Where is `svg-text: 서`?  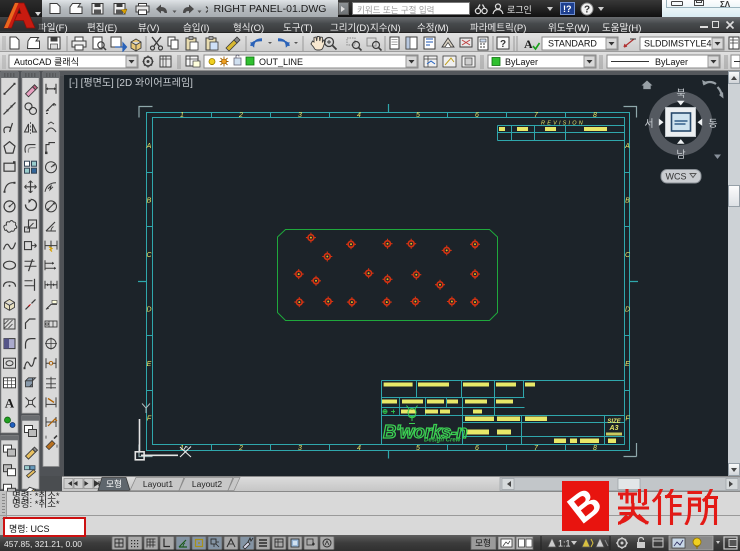 svg-text: 서 is located at coordinates (648, 124).